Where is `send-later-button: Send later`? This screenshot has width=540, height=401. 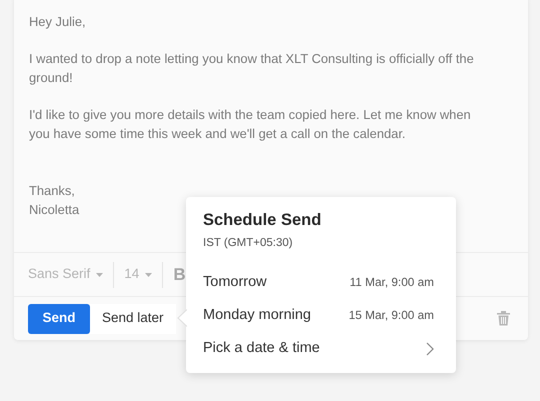 send-later-button: Send later is located at coordinates (133, 319).